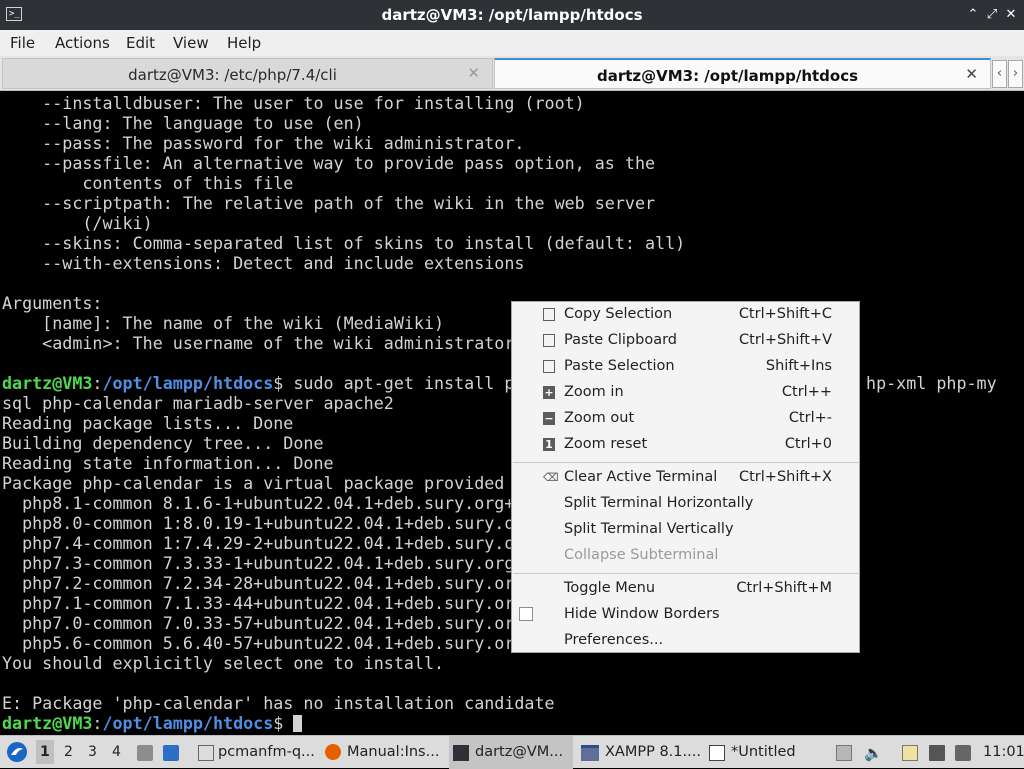  What do you see at coordinates (549, 314) in the screenshot?
I see `copy-icon` at bounding box center [549, 314].